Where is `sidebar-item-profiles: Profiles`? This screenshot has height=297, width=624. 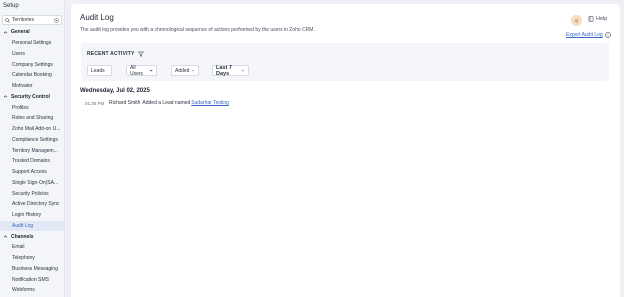 sidebar-item-profiles: Profiles is located at coordinates (32, 107).